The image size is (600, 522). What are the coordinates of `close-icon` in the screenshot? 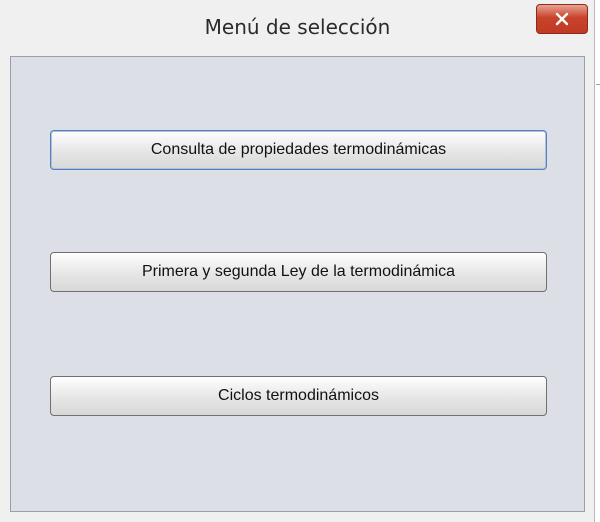 It's located at (562, 19).